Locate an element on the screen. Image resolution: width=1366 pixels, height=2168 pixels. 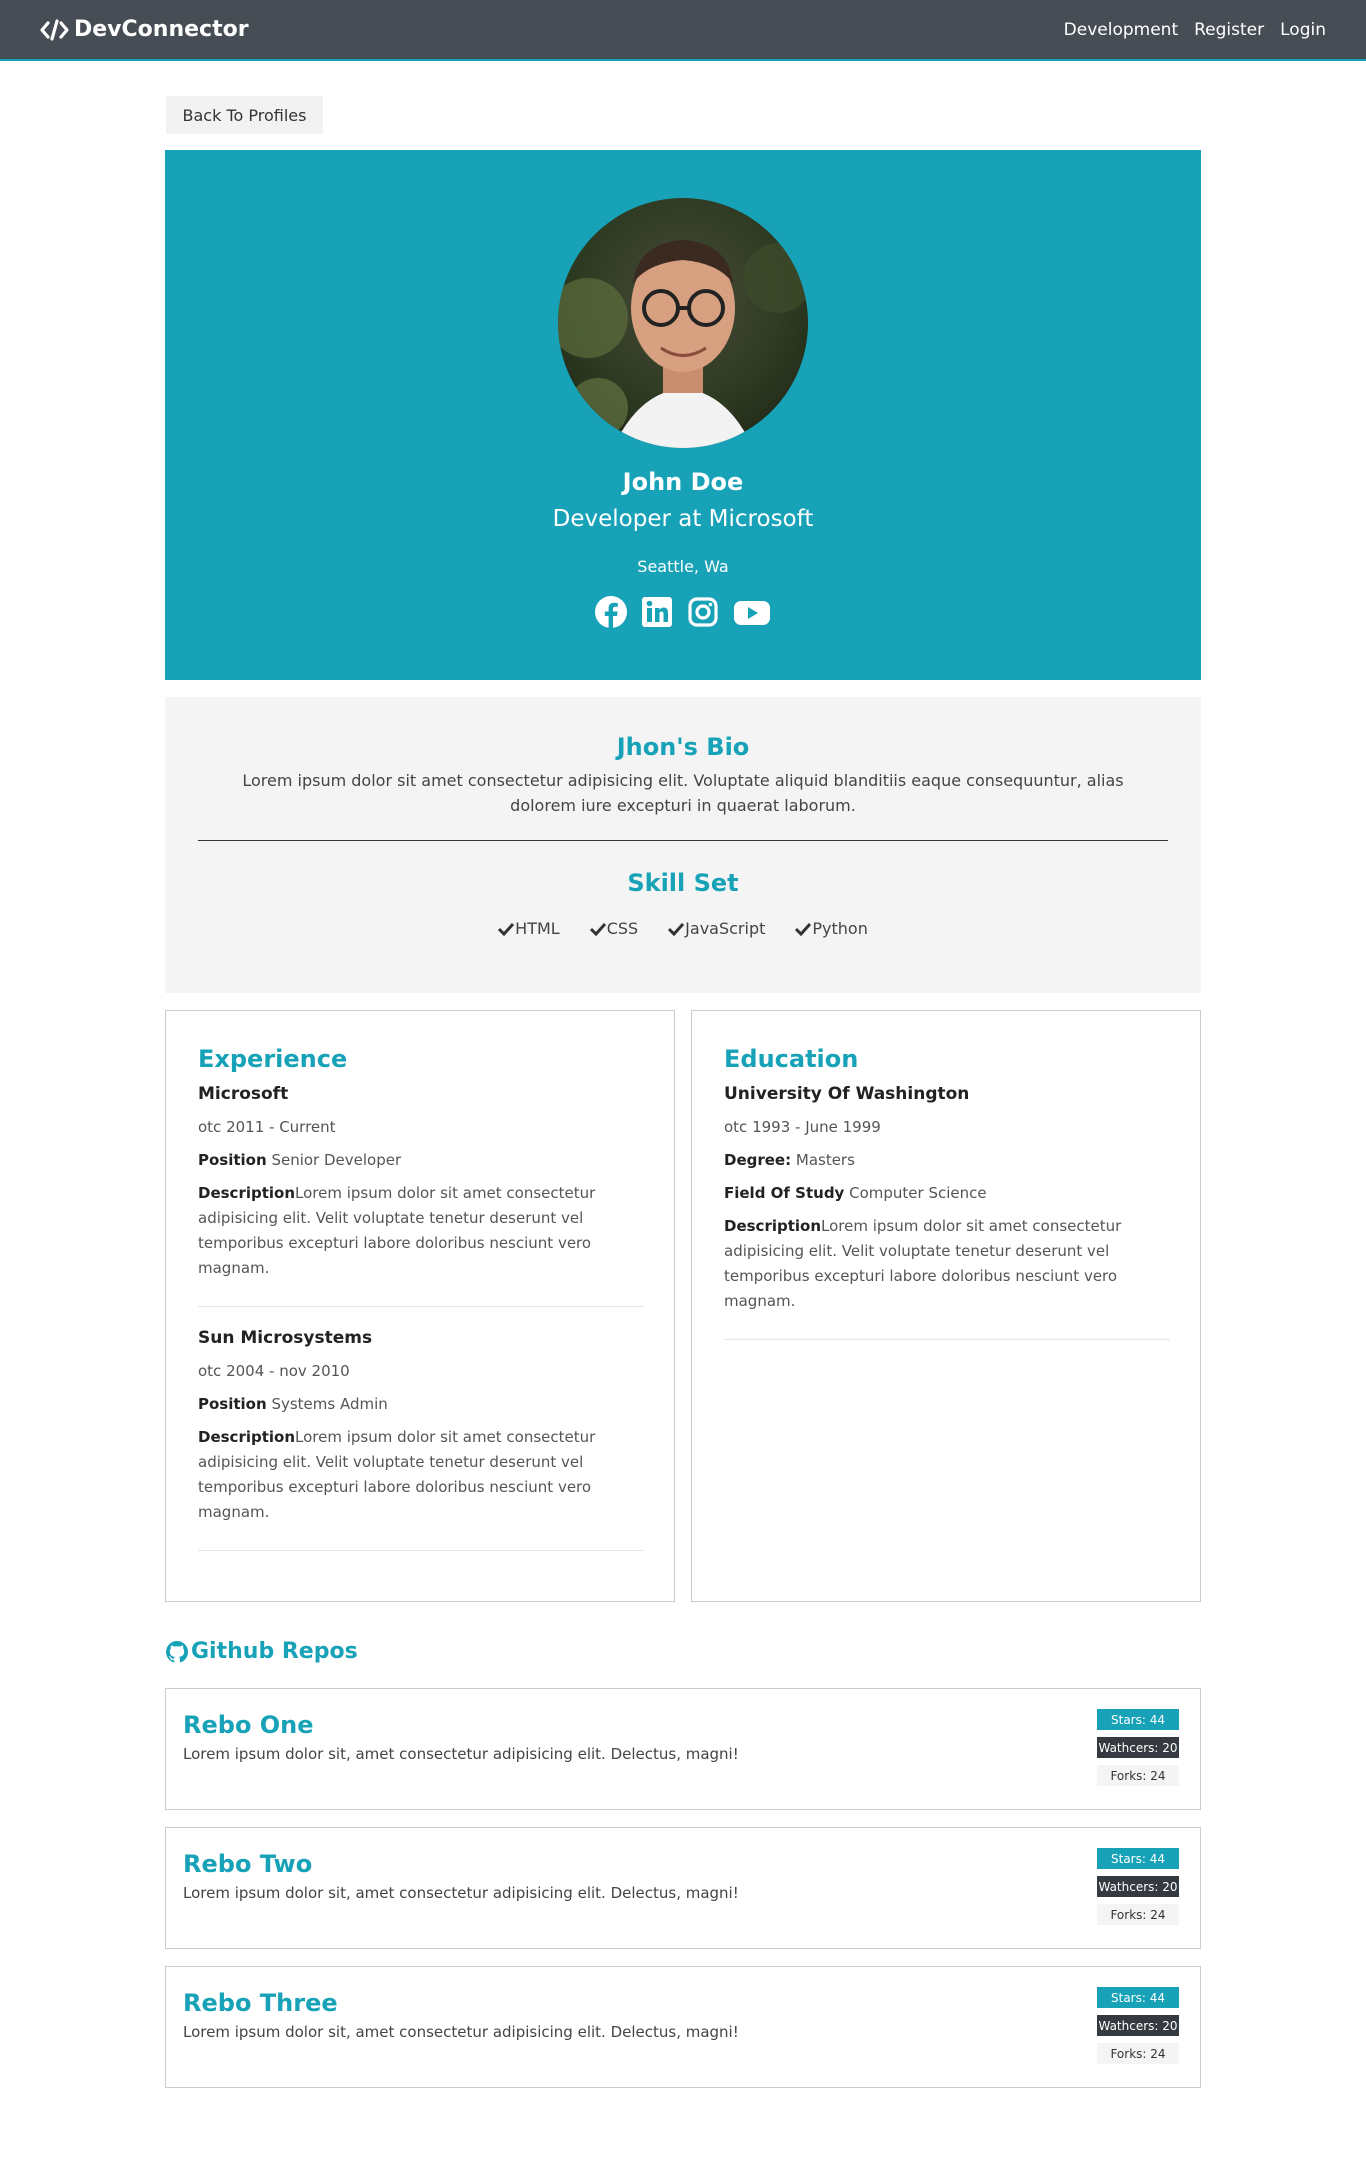
skills-heading: Skill Set is located at coordinates (683, 883).